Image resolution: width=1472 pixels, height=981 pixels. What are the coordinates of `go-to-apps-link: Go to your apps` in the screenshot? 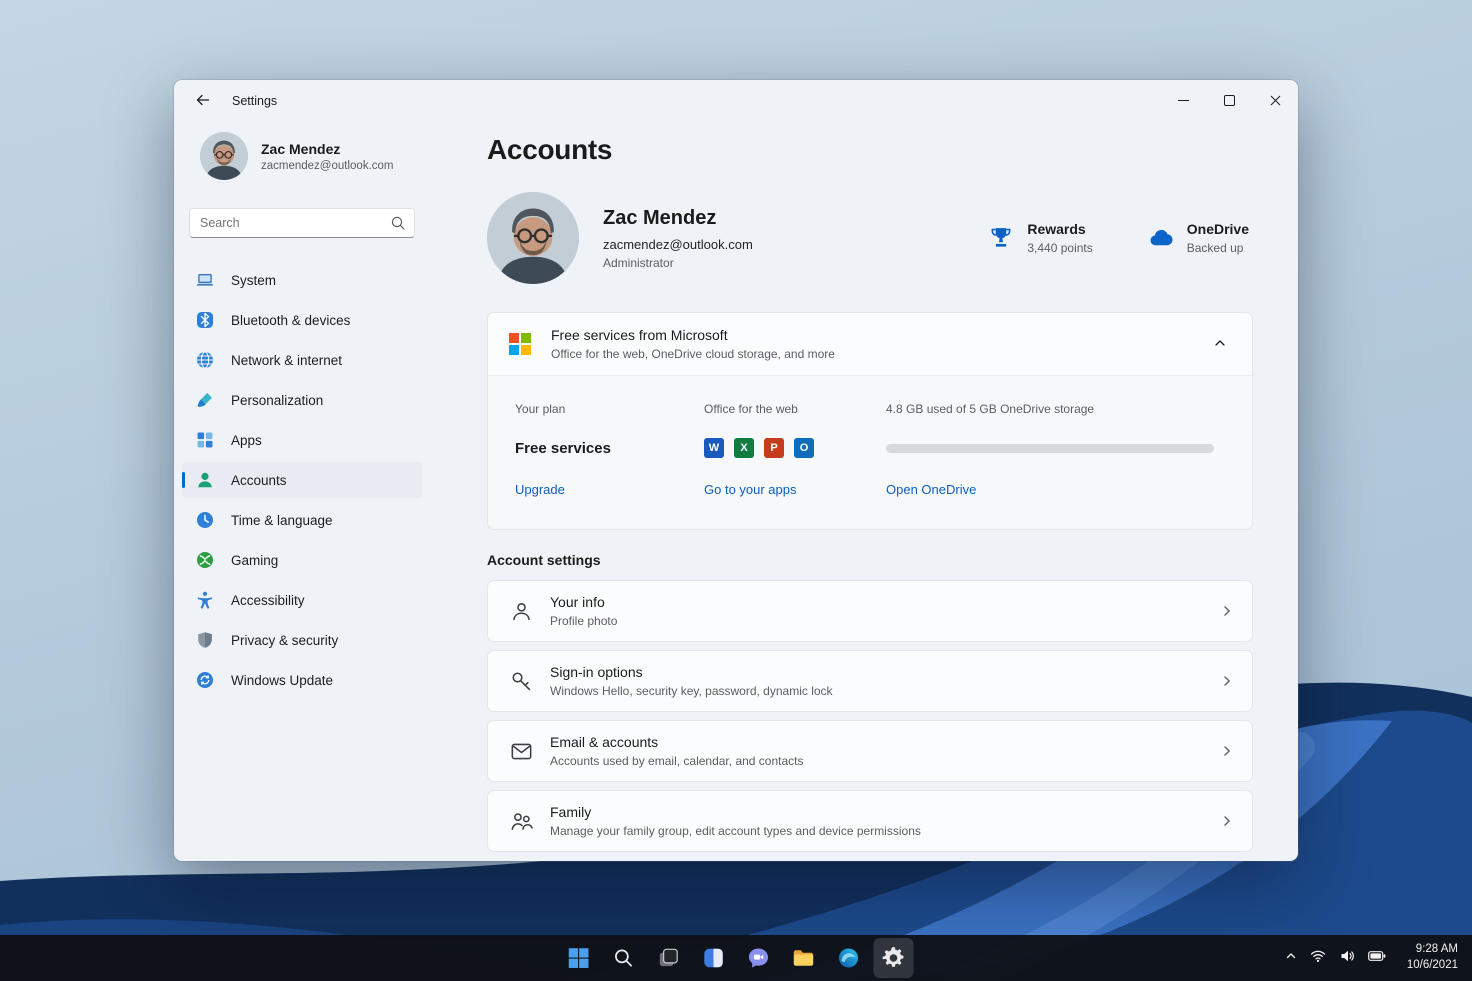 It's located at (750, 489).